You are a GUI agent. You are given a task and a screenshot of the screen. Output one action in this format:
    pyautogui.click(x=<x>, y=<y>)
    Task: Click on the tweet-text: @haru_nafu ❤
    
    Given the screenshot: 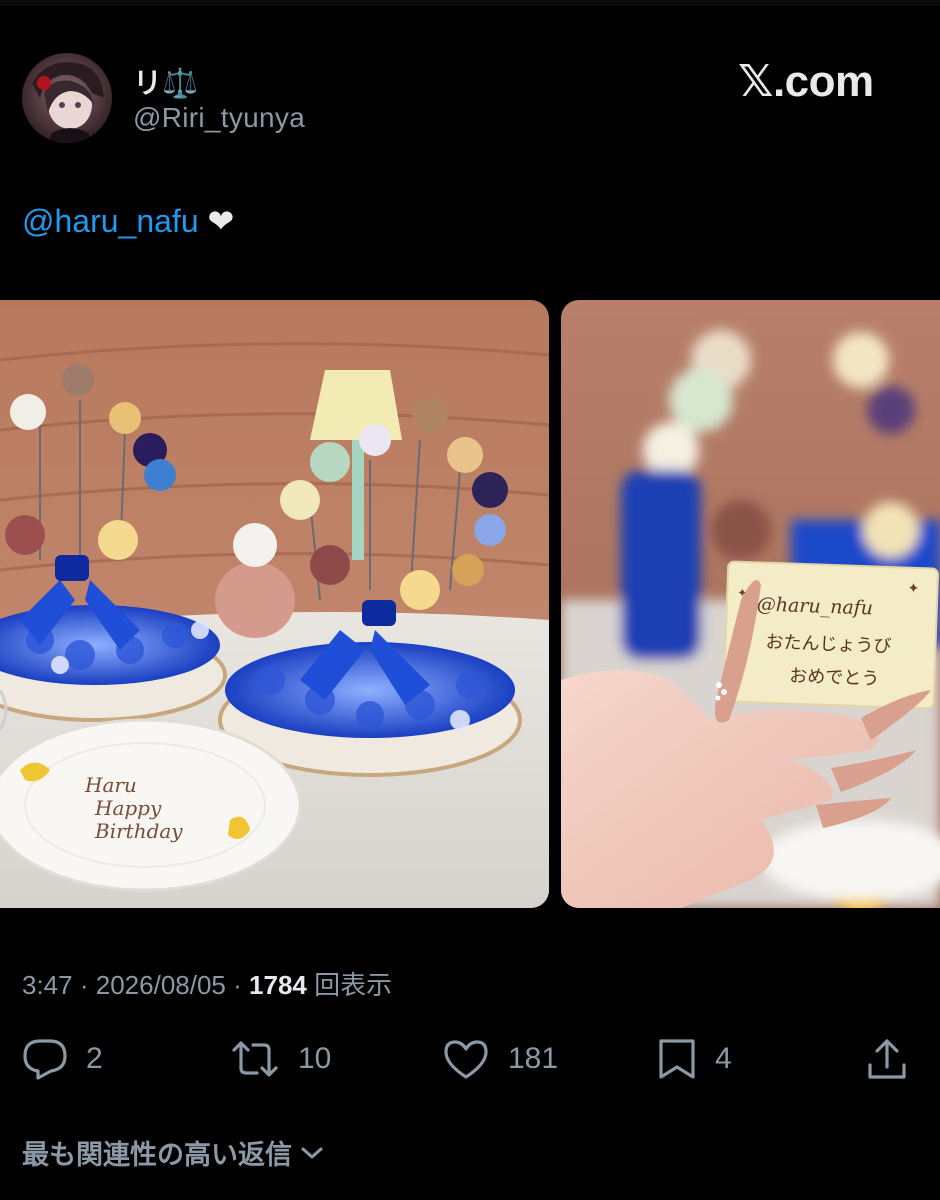 What is the action you would take?
    pyautogui.click(x=128, y=221)
    